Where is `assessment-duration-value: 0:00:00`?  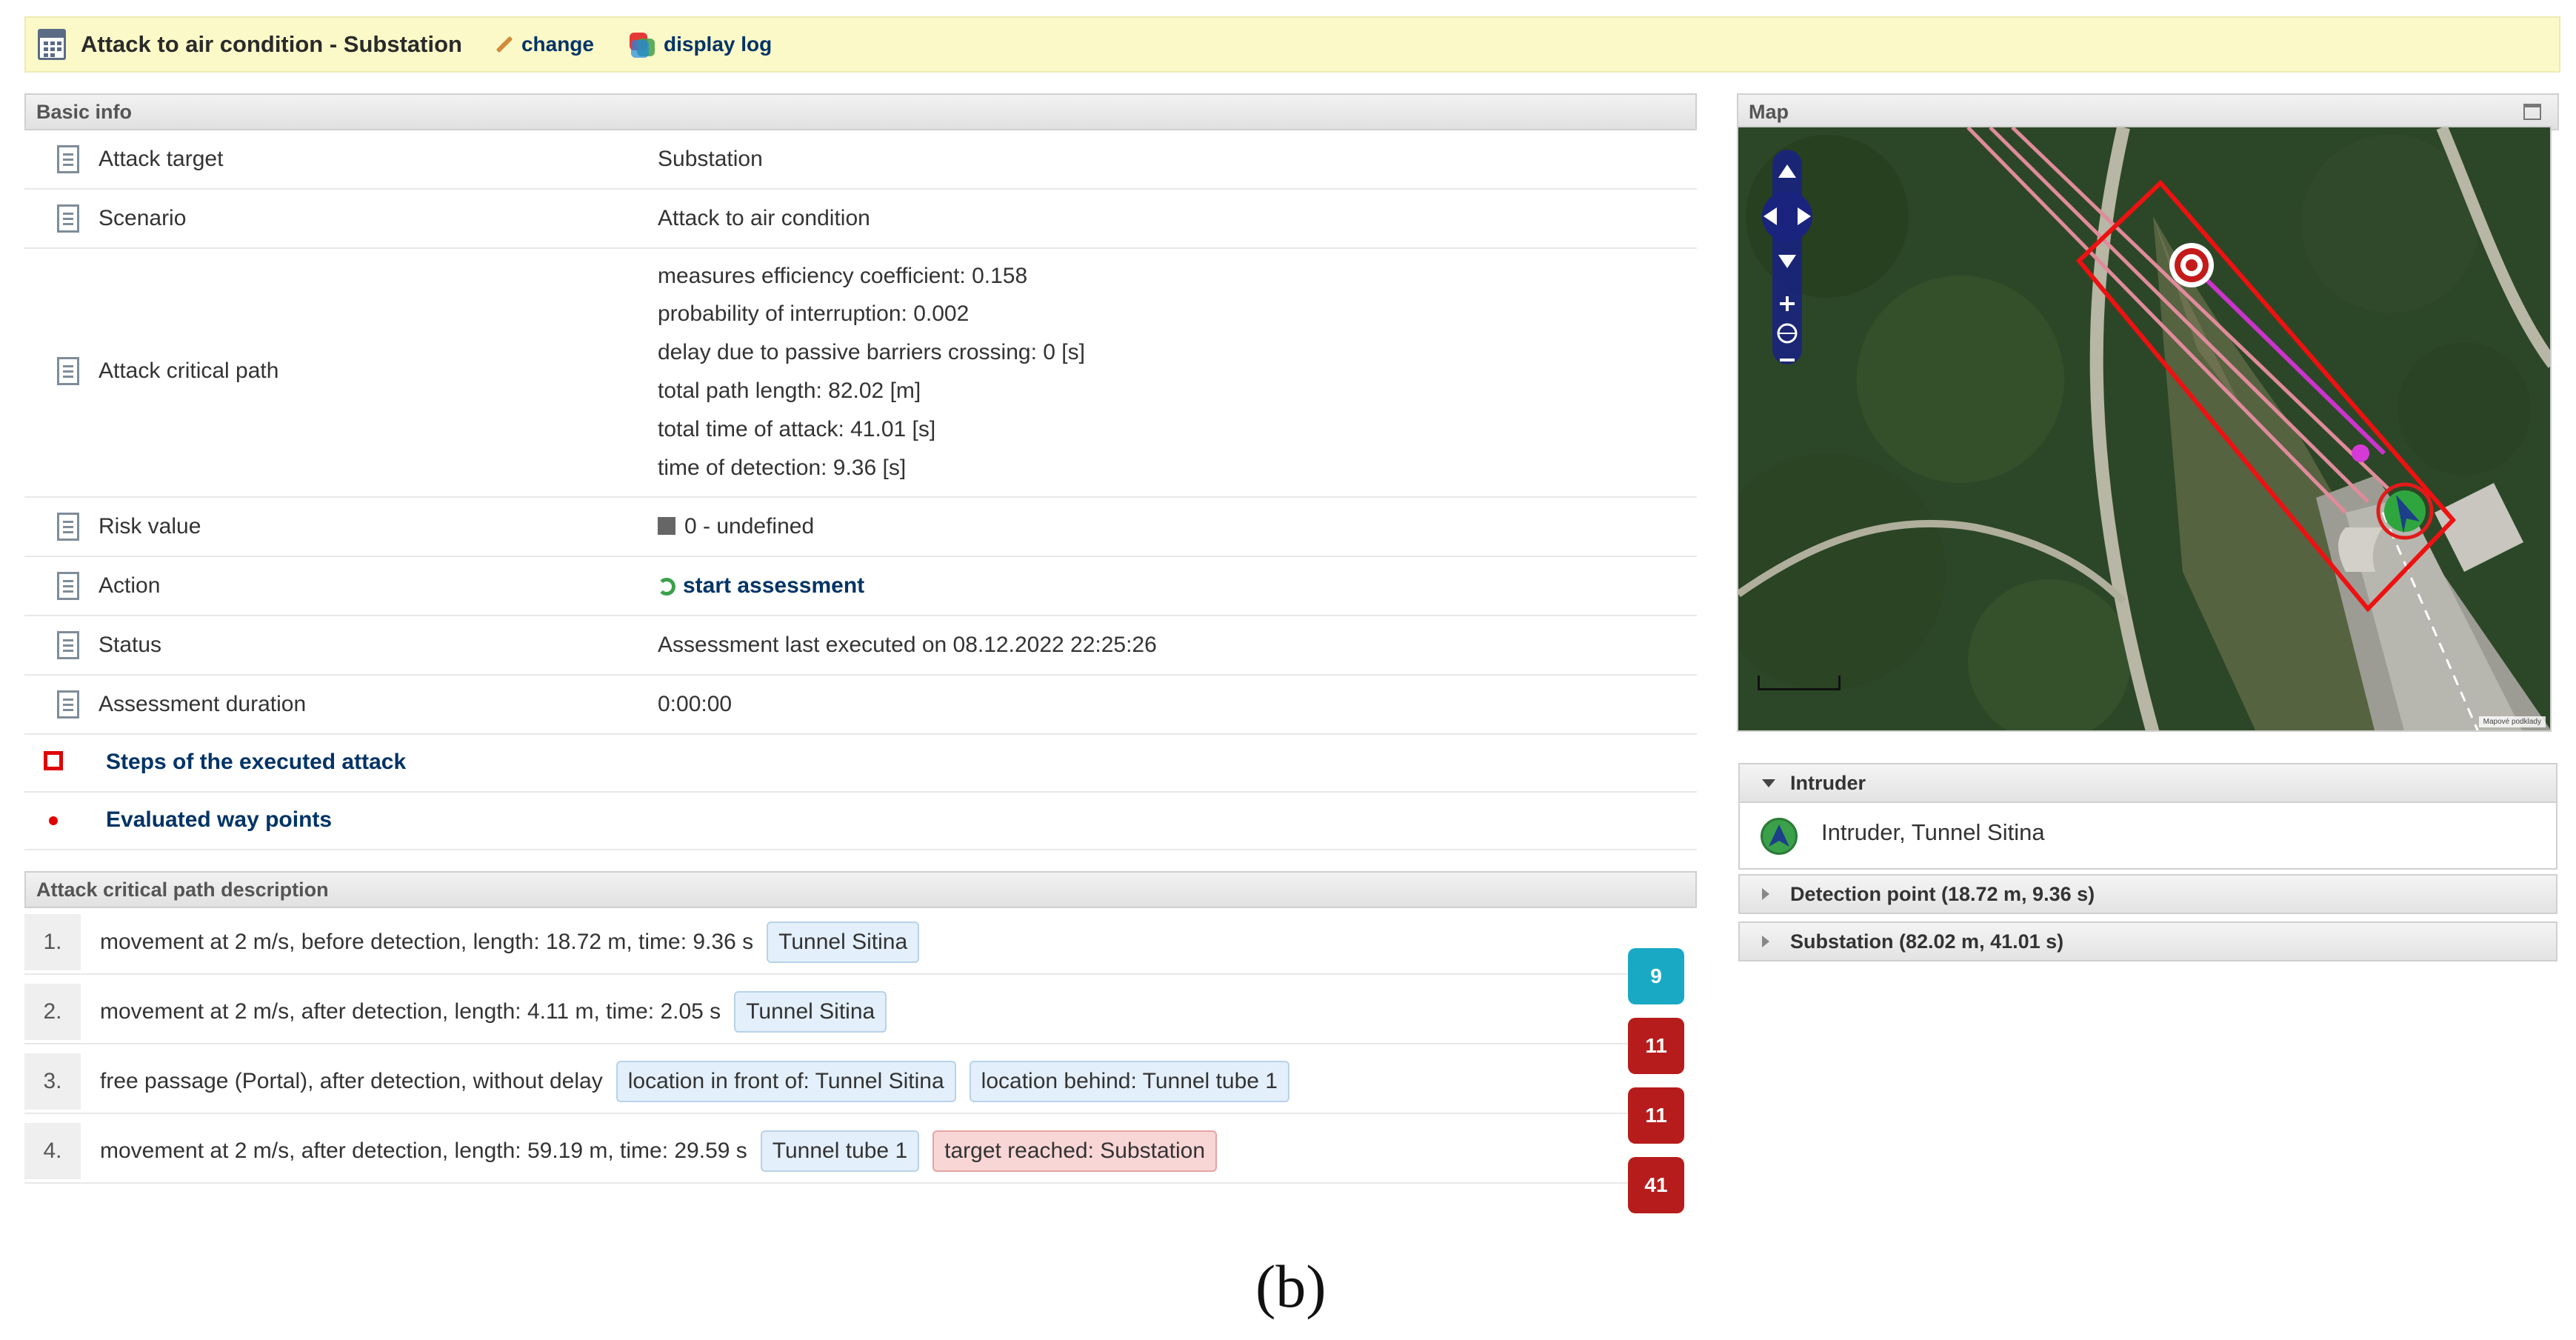 assessment-duration-value: 0:00:00 is located at coordinates (695, 704).